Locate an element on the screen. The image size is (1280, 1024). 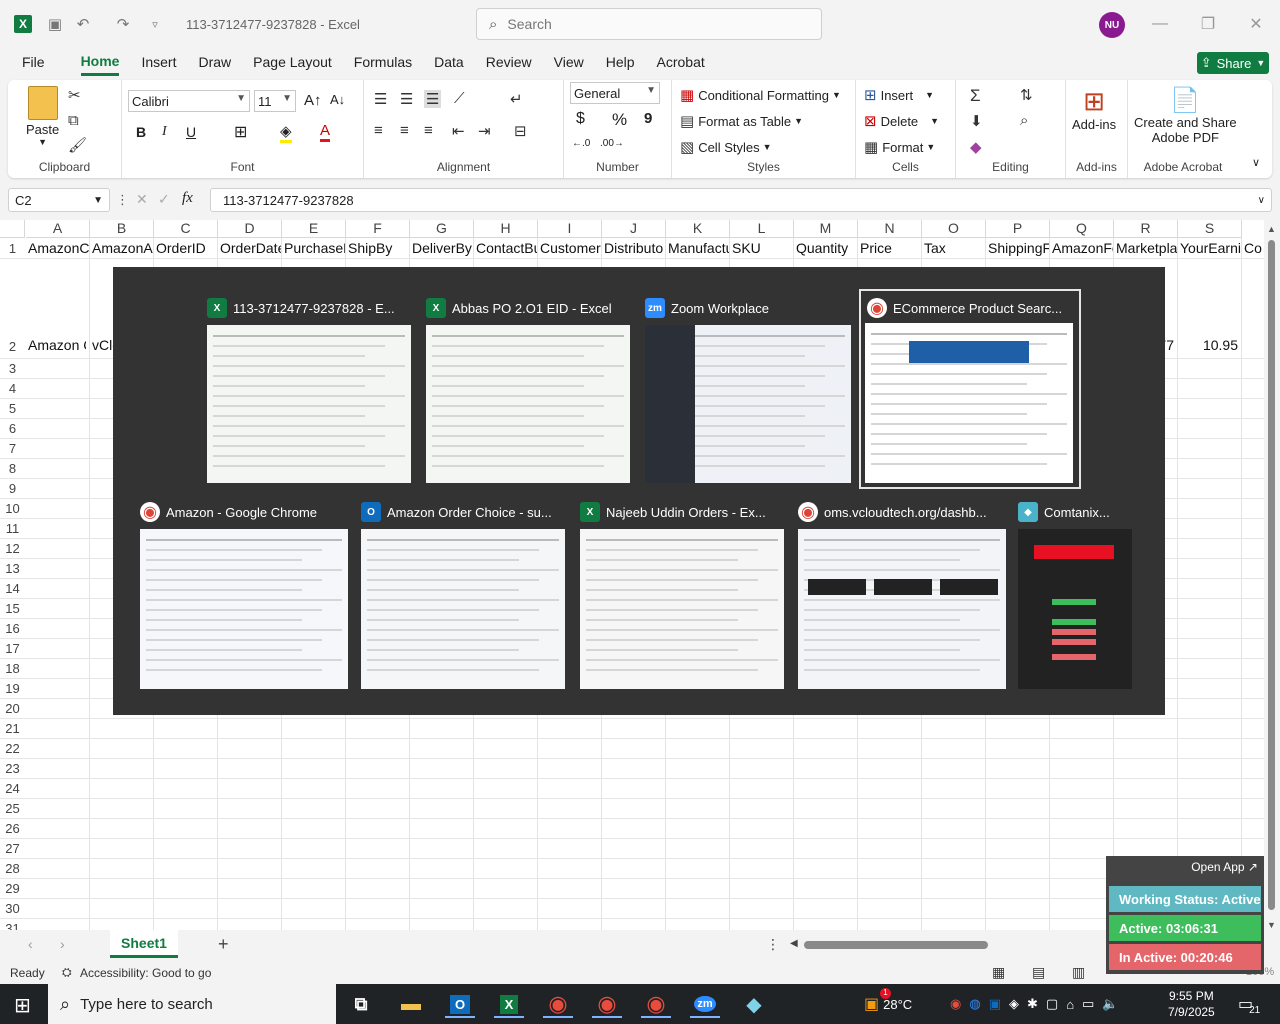
select-all-corner is located at coordinates (12, 229).